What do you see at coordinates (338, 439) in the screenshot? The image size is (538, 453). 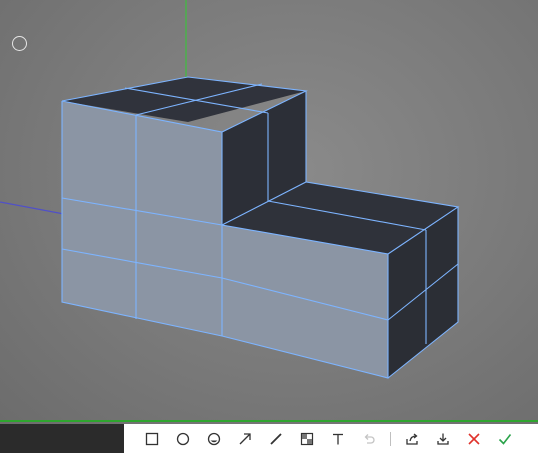 I see `text-T-icon` at bounding box center [338, 439].